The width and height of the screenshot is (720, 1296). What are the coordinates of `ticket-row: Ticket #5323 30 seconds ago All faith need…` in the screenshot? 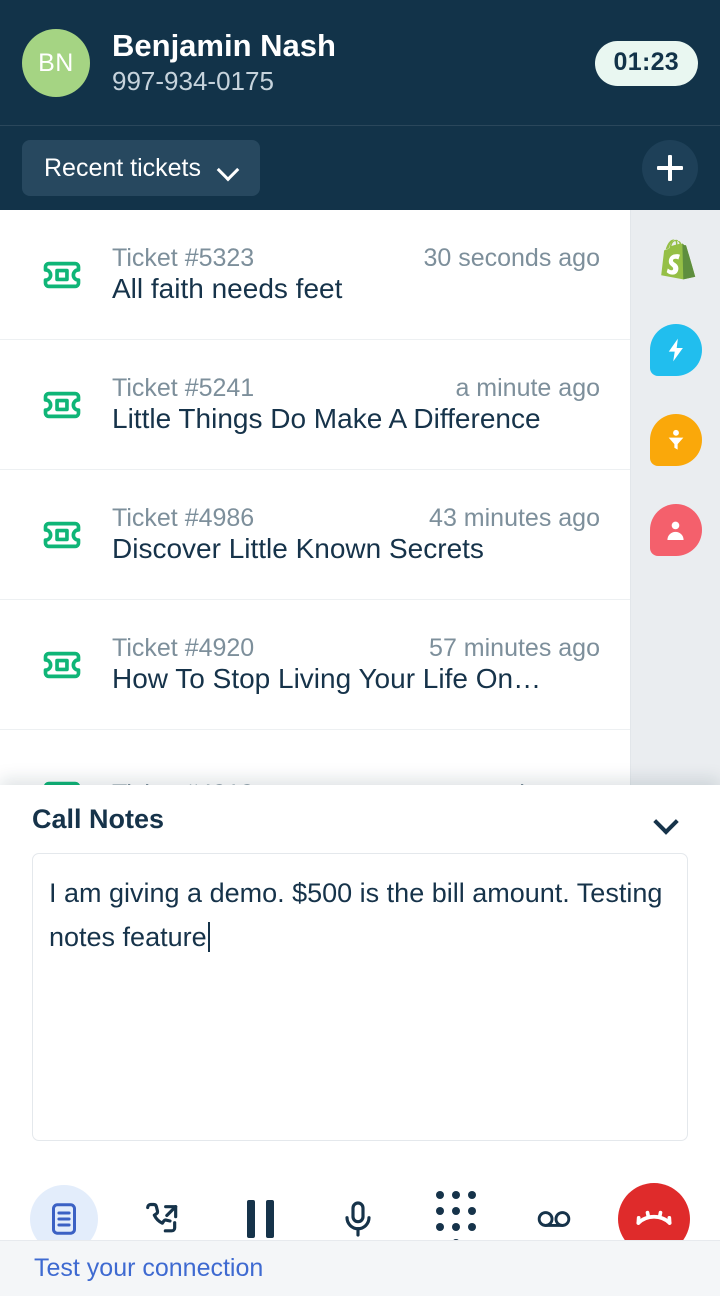 It's located at (315, 275).